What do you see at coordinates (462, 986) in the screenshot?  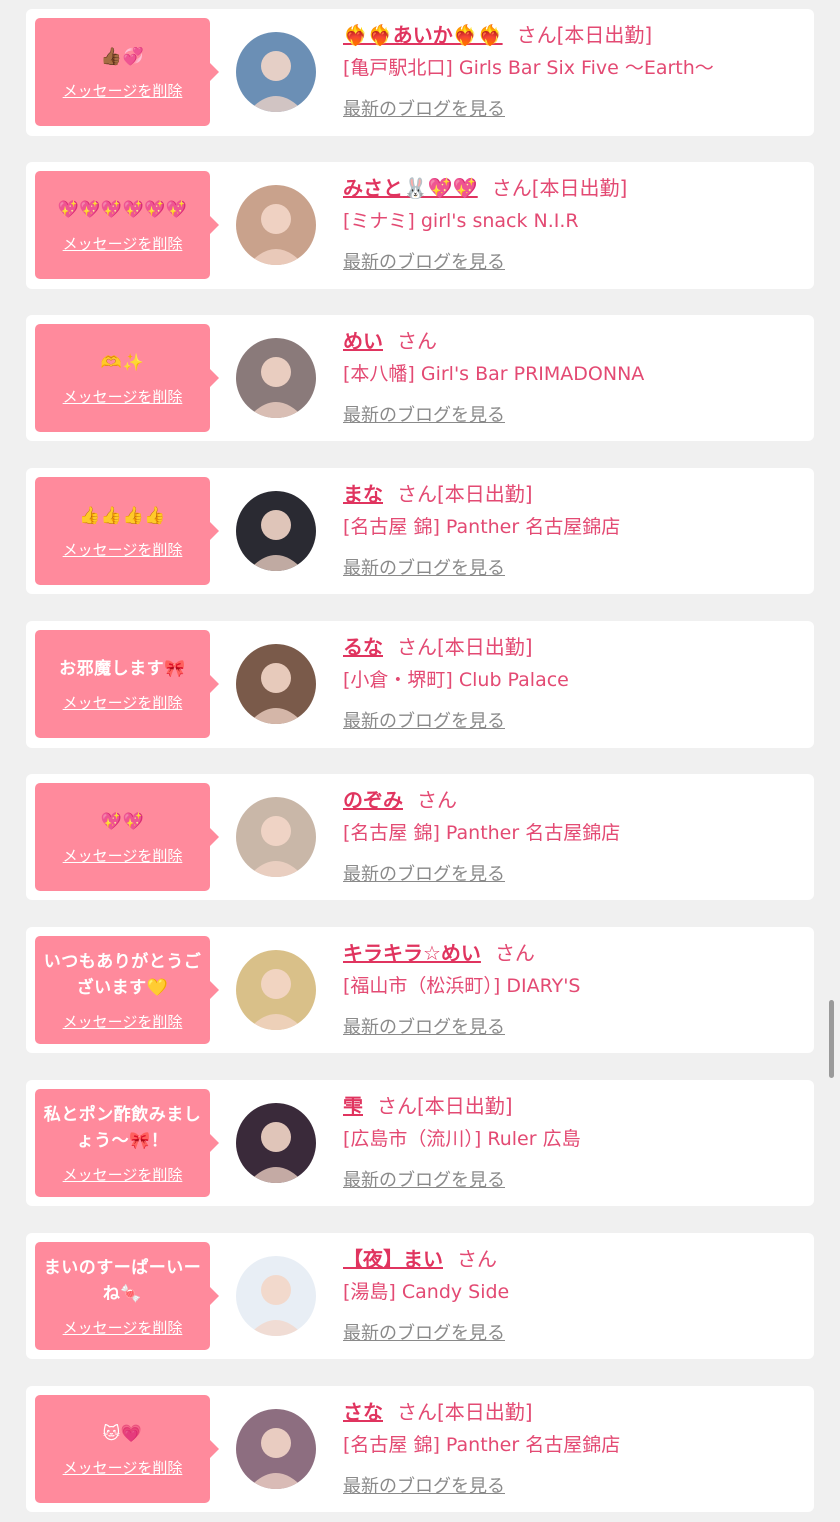 I see `shop-name: [福山市（松浜町）] DIARY'S` at bounding box center [462, 986].